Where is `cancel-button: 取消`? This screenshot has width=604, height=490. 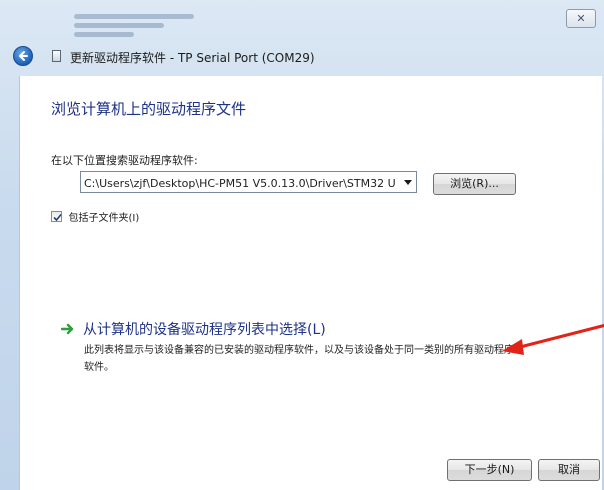 cancel-button: 取消 is located at coordinates (569, 470).